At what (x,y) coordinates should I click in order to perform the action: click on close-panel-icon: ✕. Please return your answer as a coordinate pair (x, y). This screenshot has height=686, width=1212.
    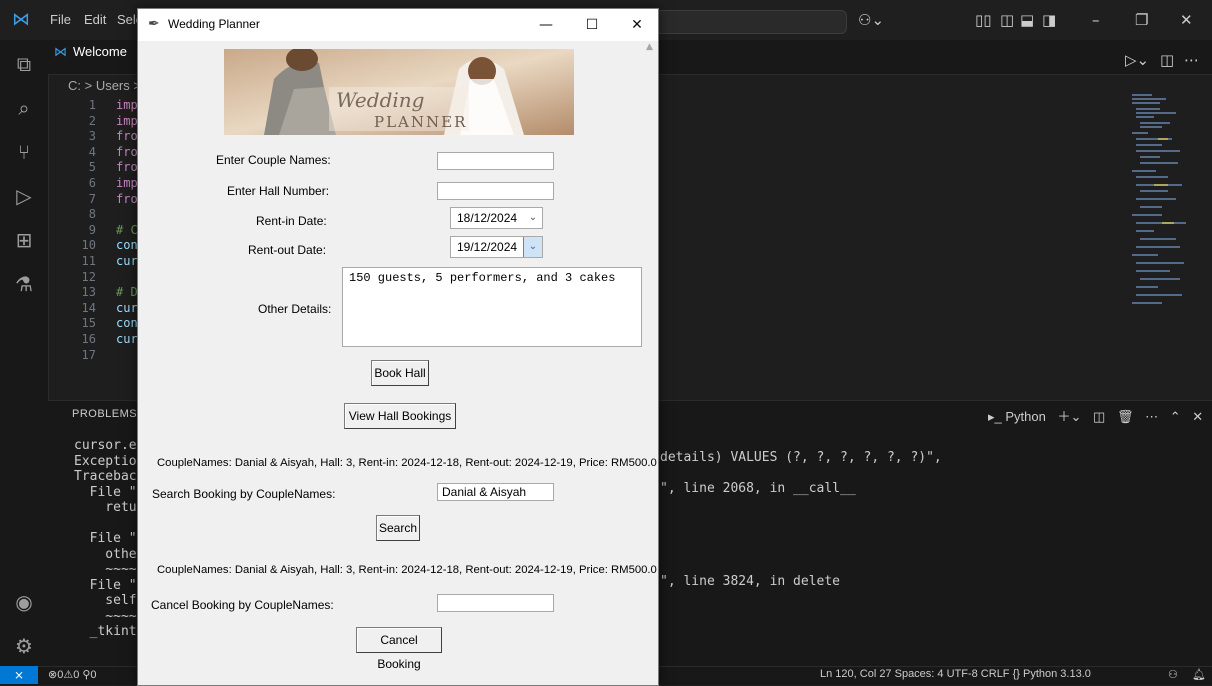
    Looking at the image, I should click on (1197, 416).